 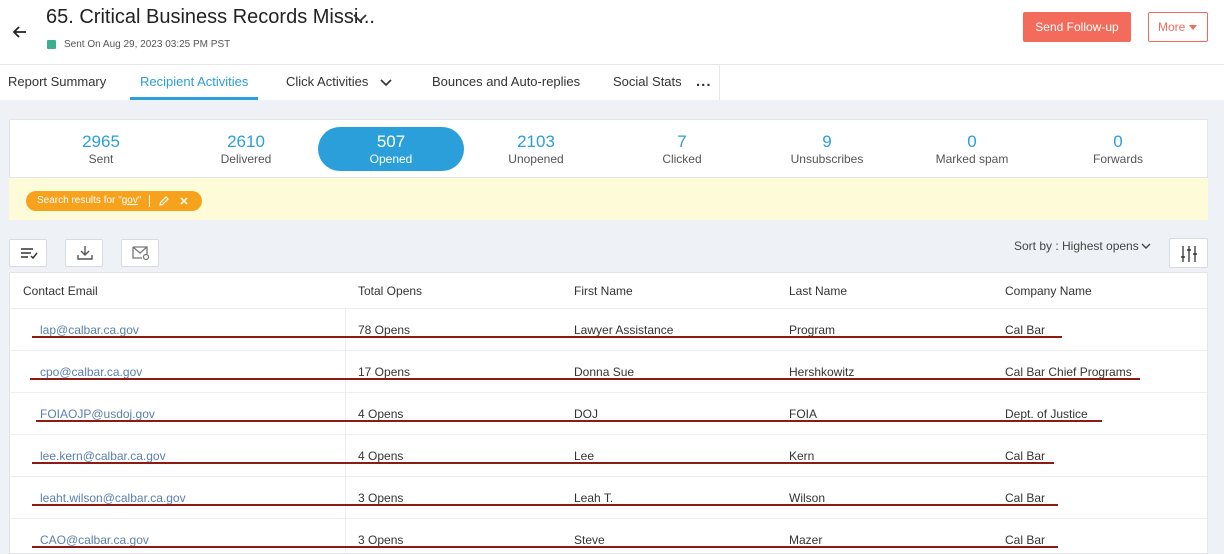 I want to click on last-name-cell: Hershkowitz, so click(x=822, y=372).